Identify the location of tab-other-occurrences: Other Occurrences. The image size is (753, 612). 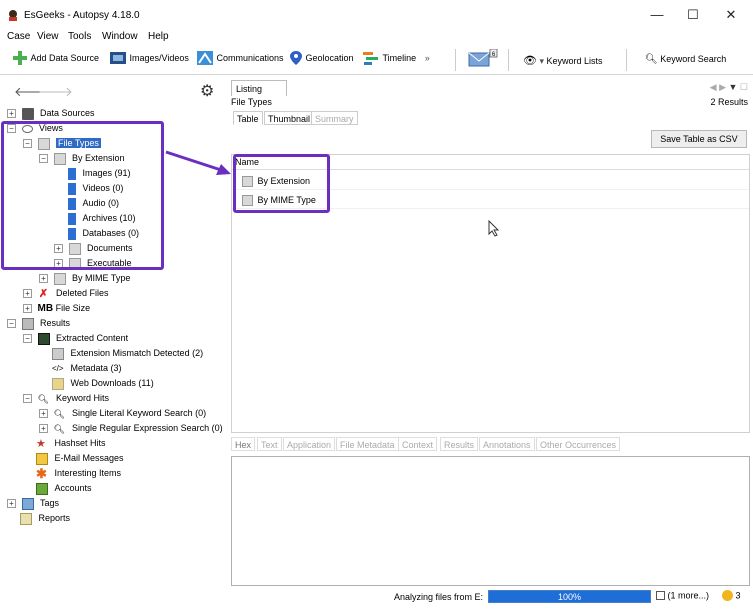
(578, 444).